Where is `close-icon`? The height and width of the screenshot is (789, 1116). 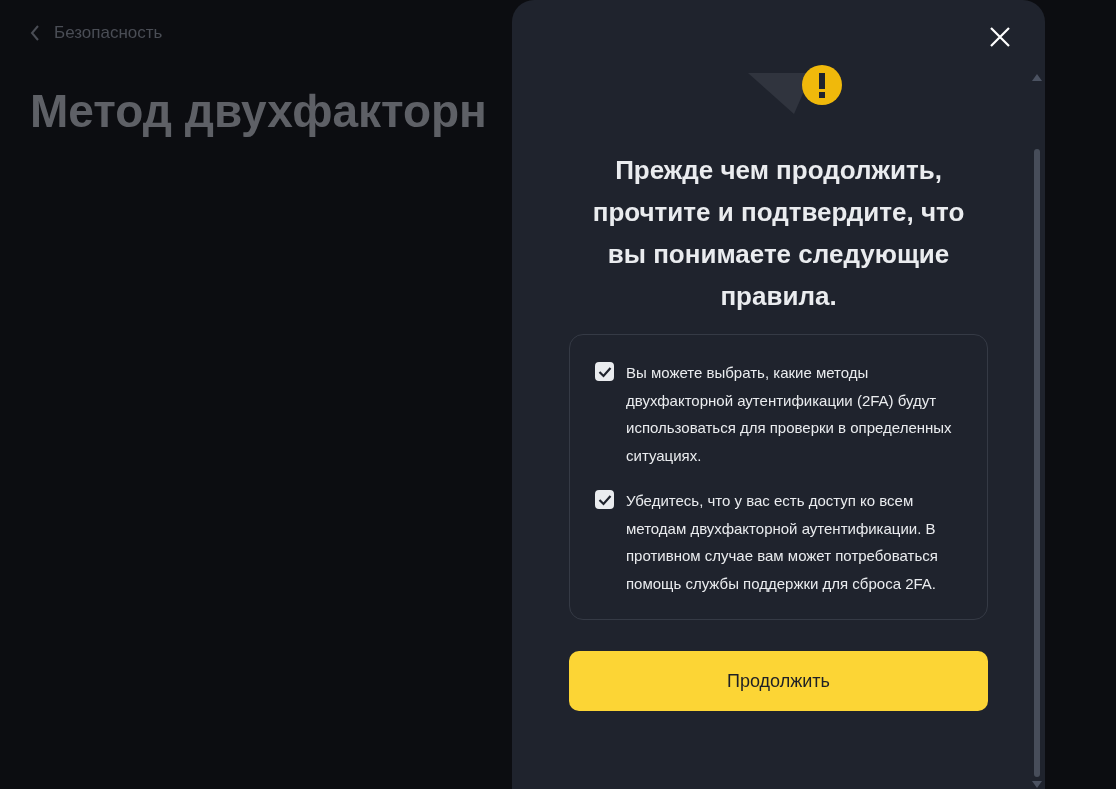
close-icon is located at coordinates (1000, 37).